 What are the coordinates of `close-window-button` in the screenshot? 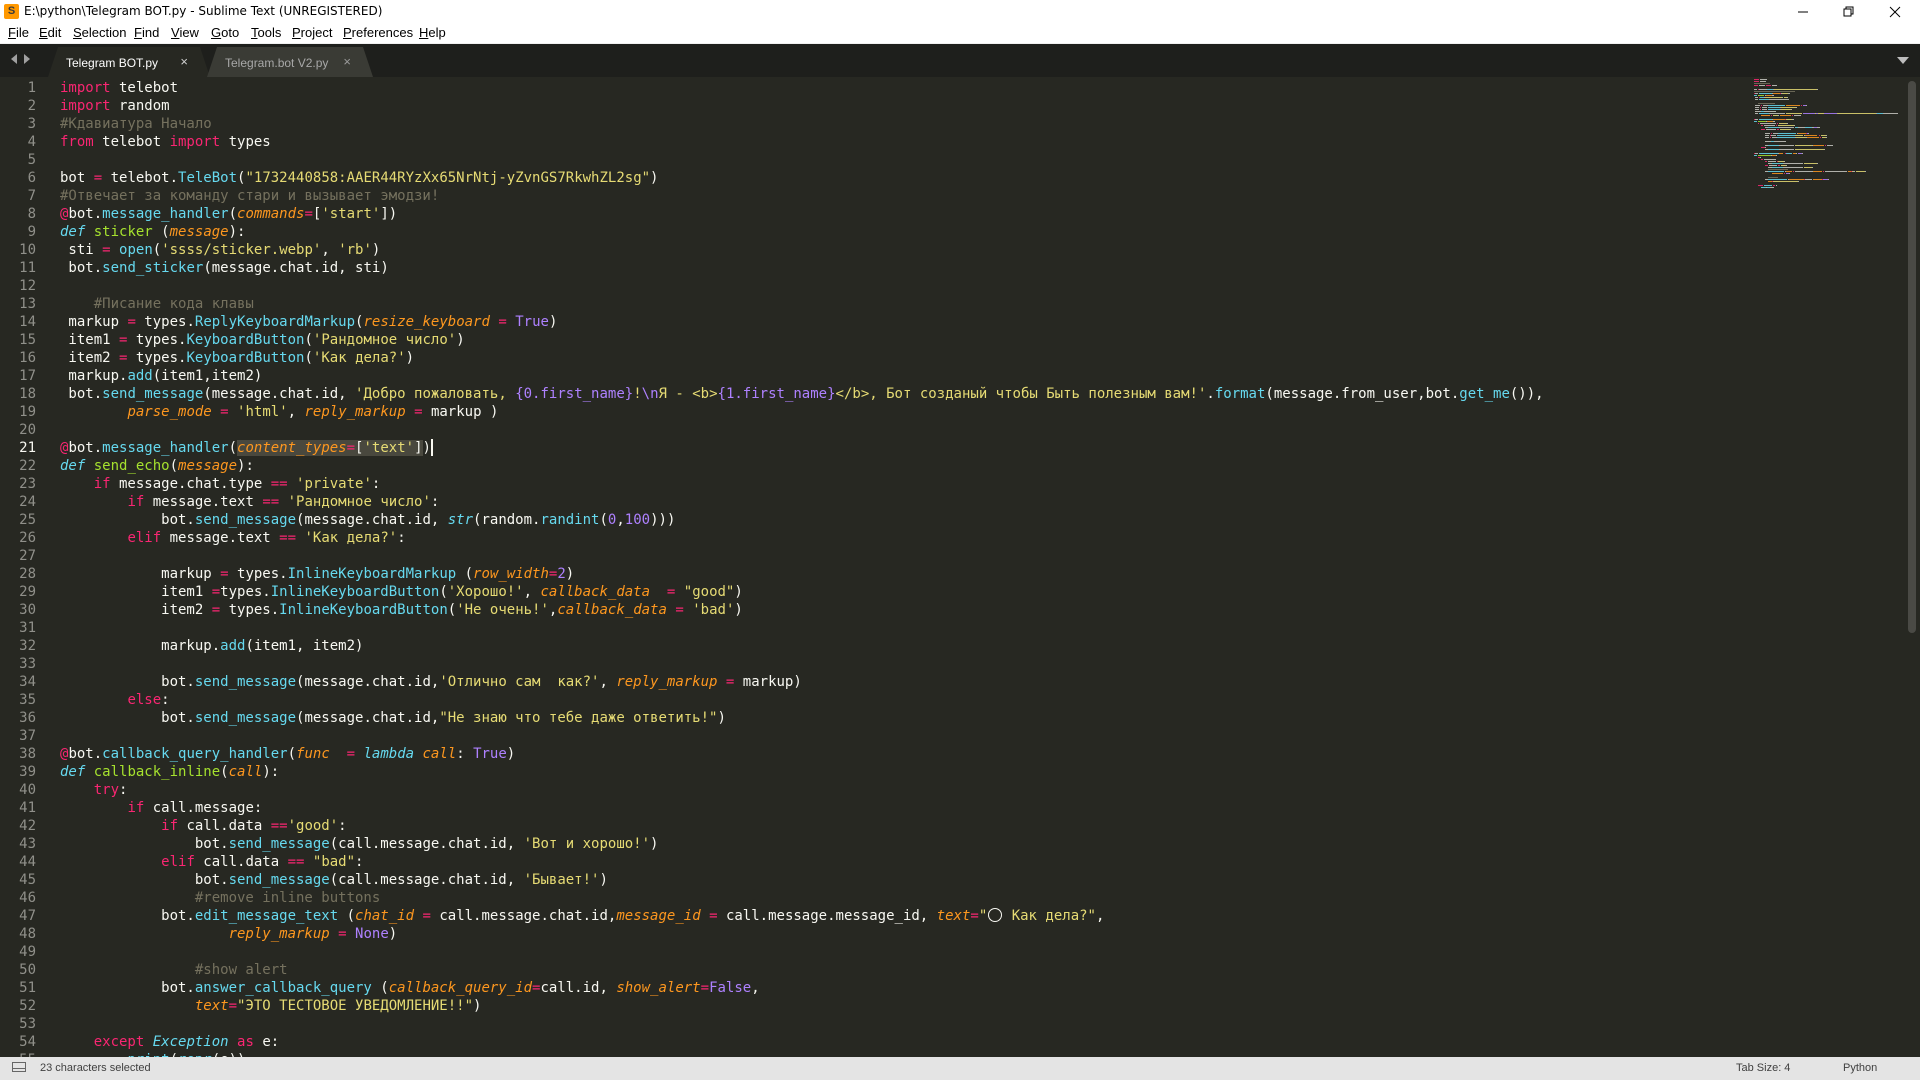 It's located at (1895, 11).